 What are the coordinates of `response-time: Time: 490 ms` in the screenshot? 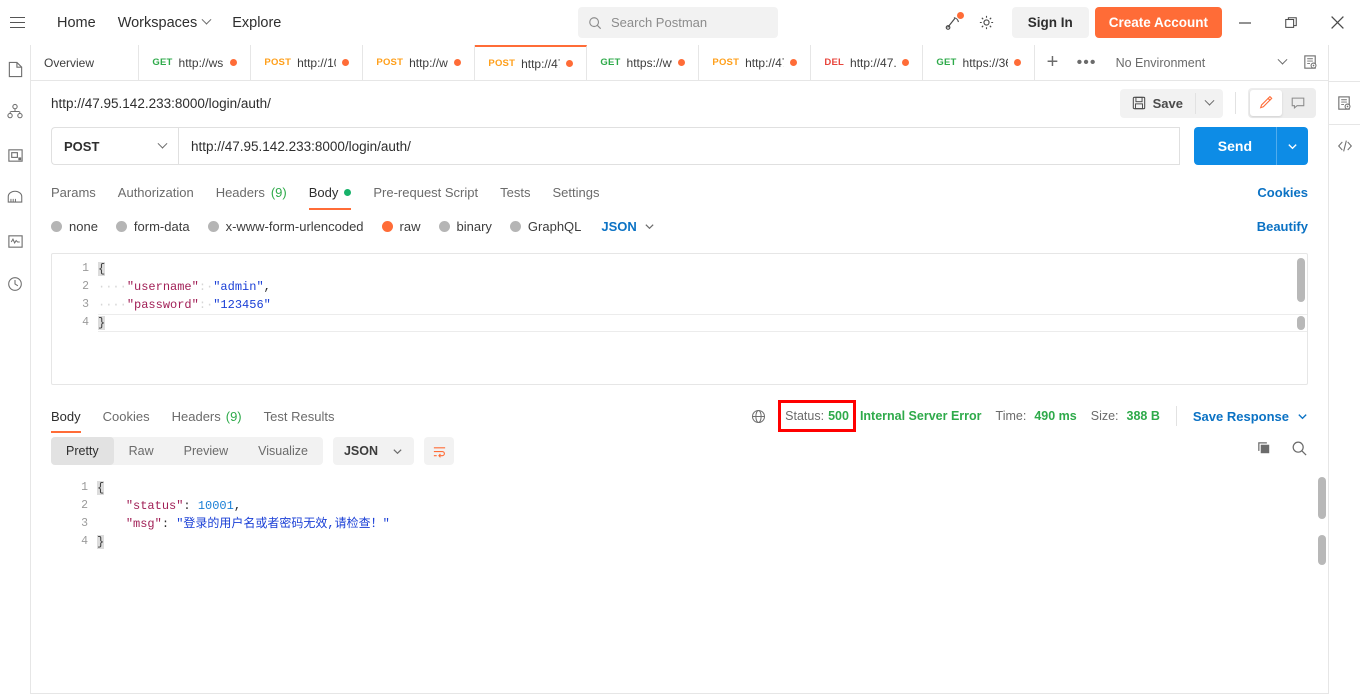 It's located at (1036, 416).